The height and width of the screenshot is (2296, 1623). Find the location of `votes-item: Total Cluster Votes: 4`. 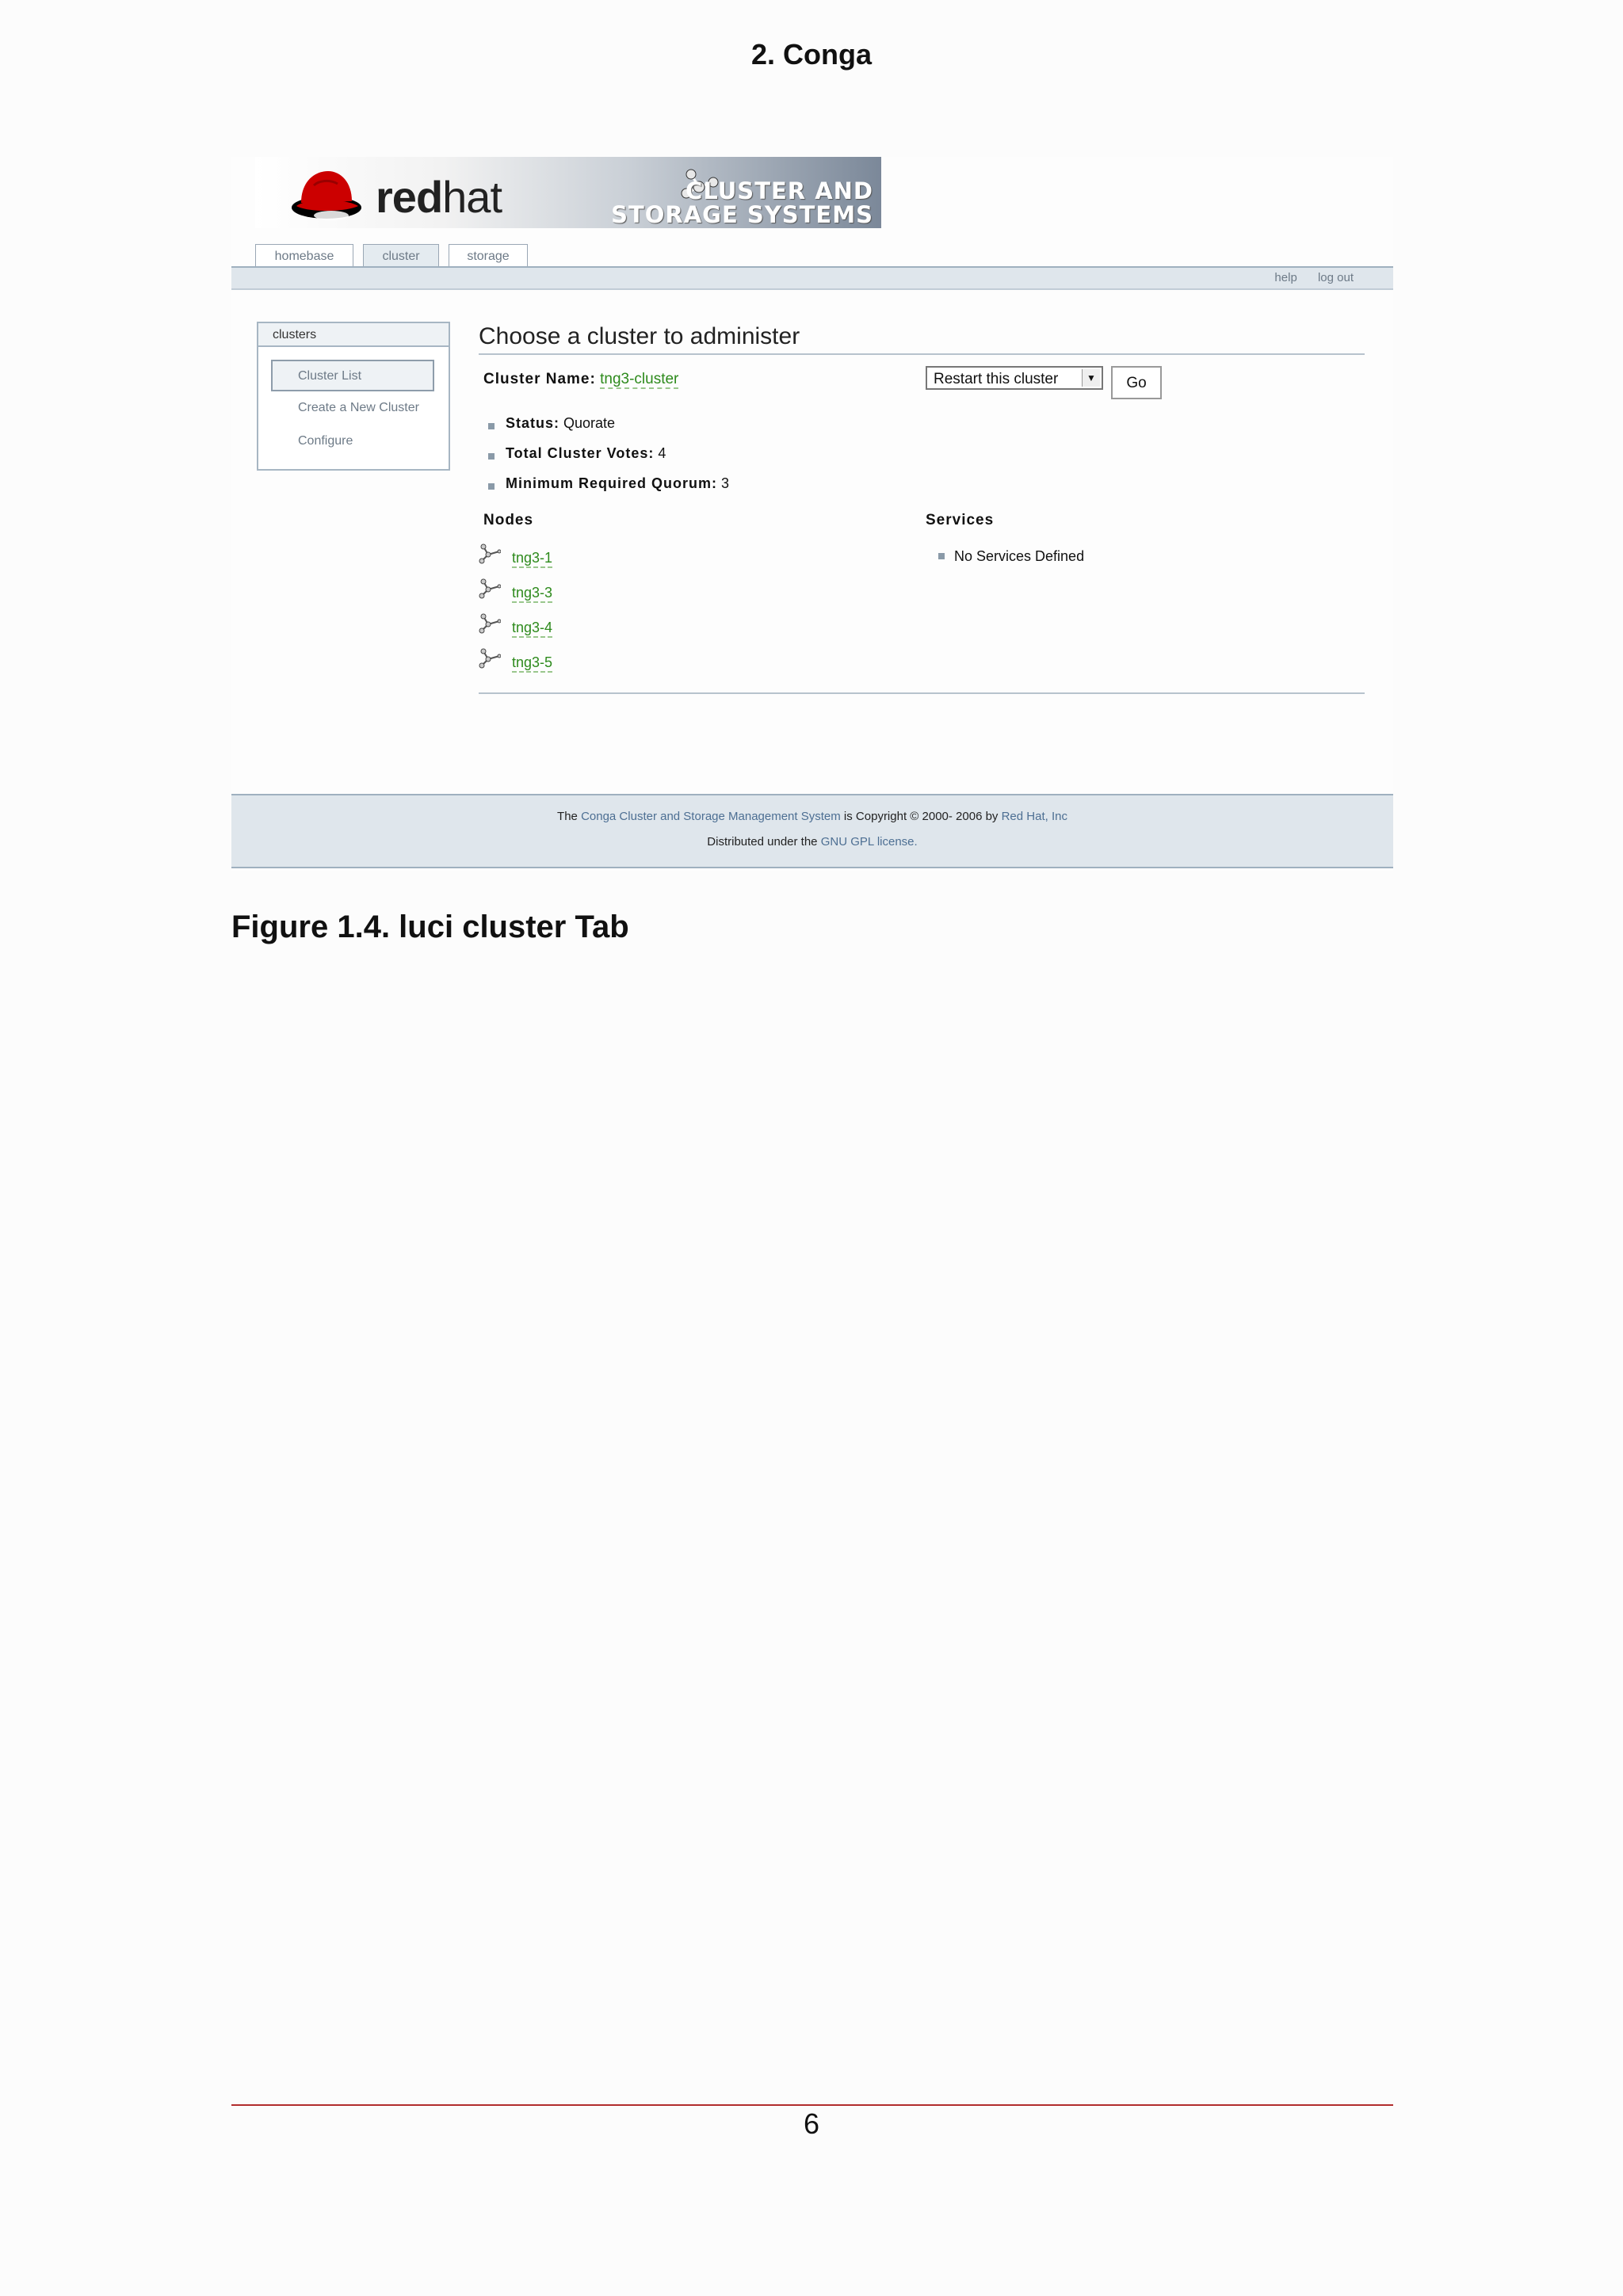

votes-item: Total Cluster Votes: 4 is located at coordinates (586, 453).